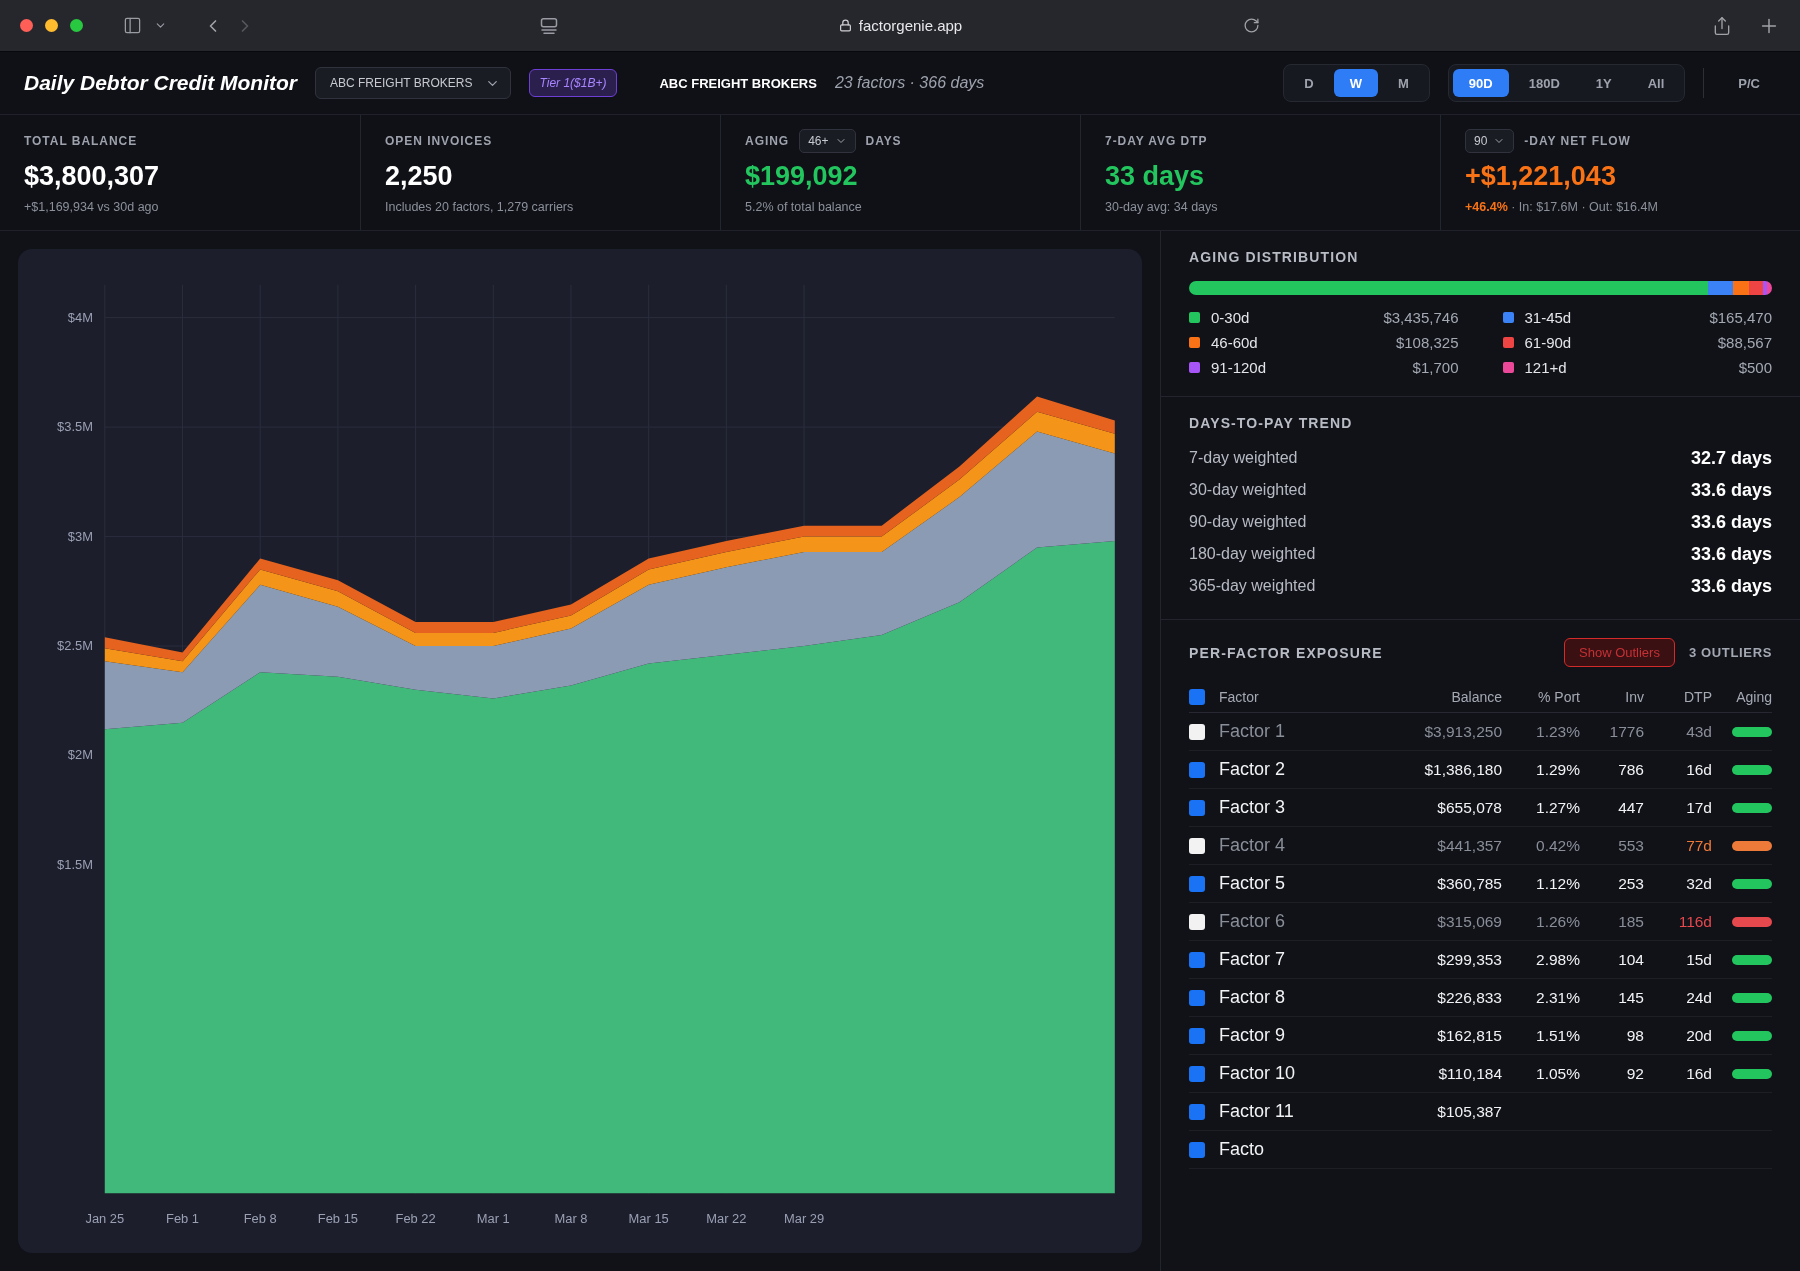 This screenshot has width=1800, height=1271. Describe the element at coordinates (1698, 769) in the screenshot. I see `dtp-cell-text: 16d` at that location.